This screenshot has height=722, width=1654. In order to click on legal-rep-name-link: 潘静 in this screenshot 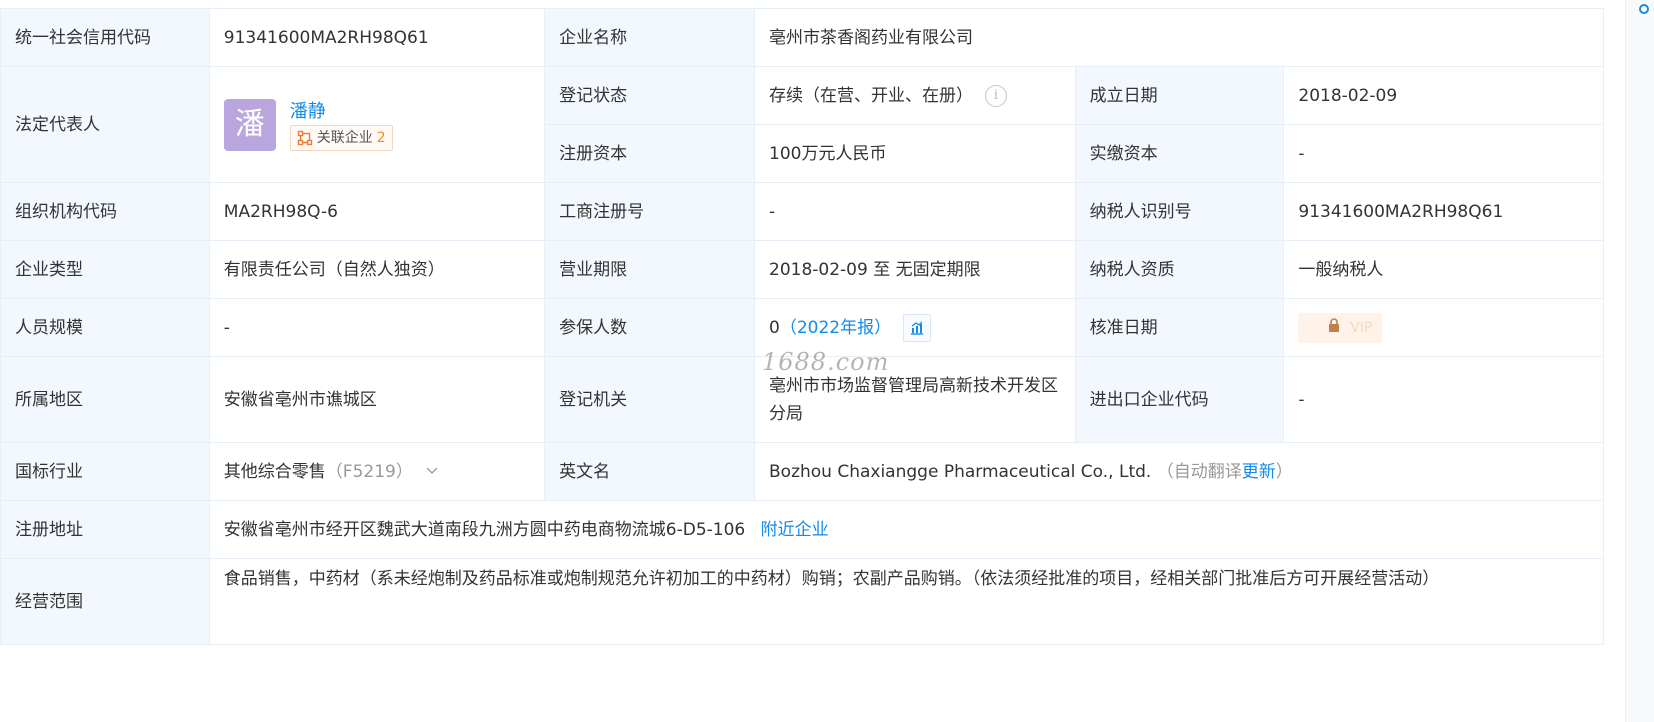, I will do `click(341, 112)`.